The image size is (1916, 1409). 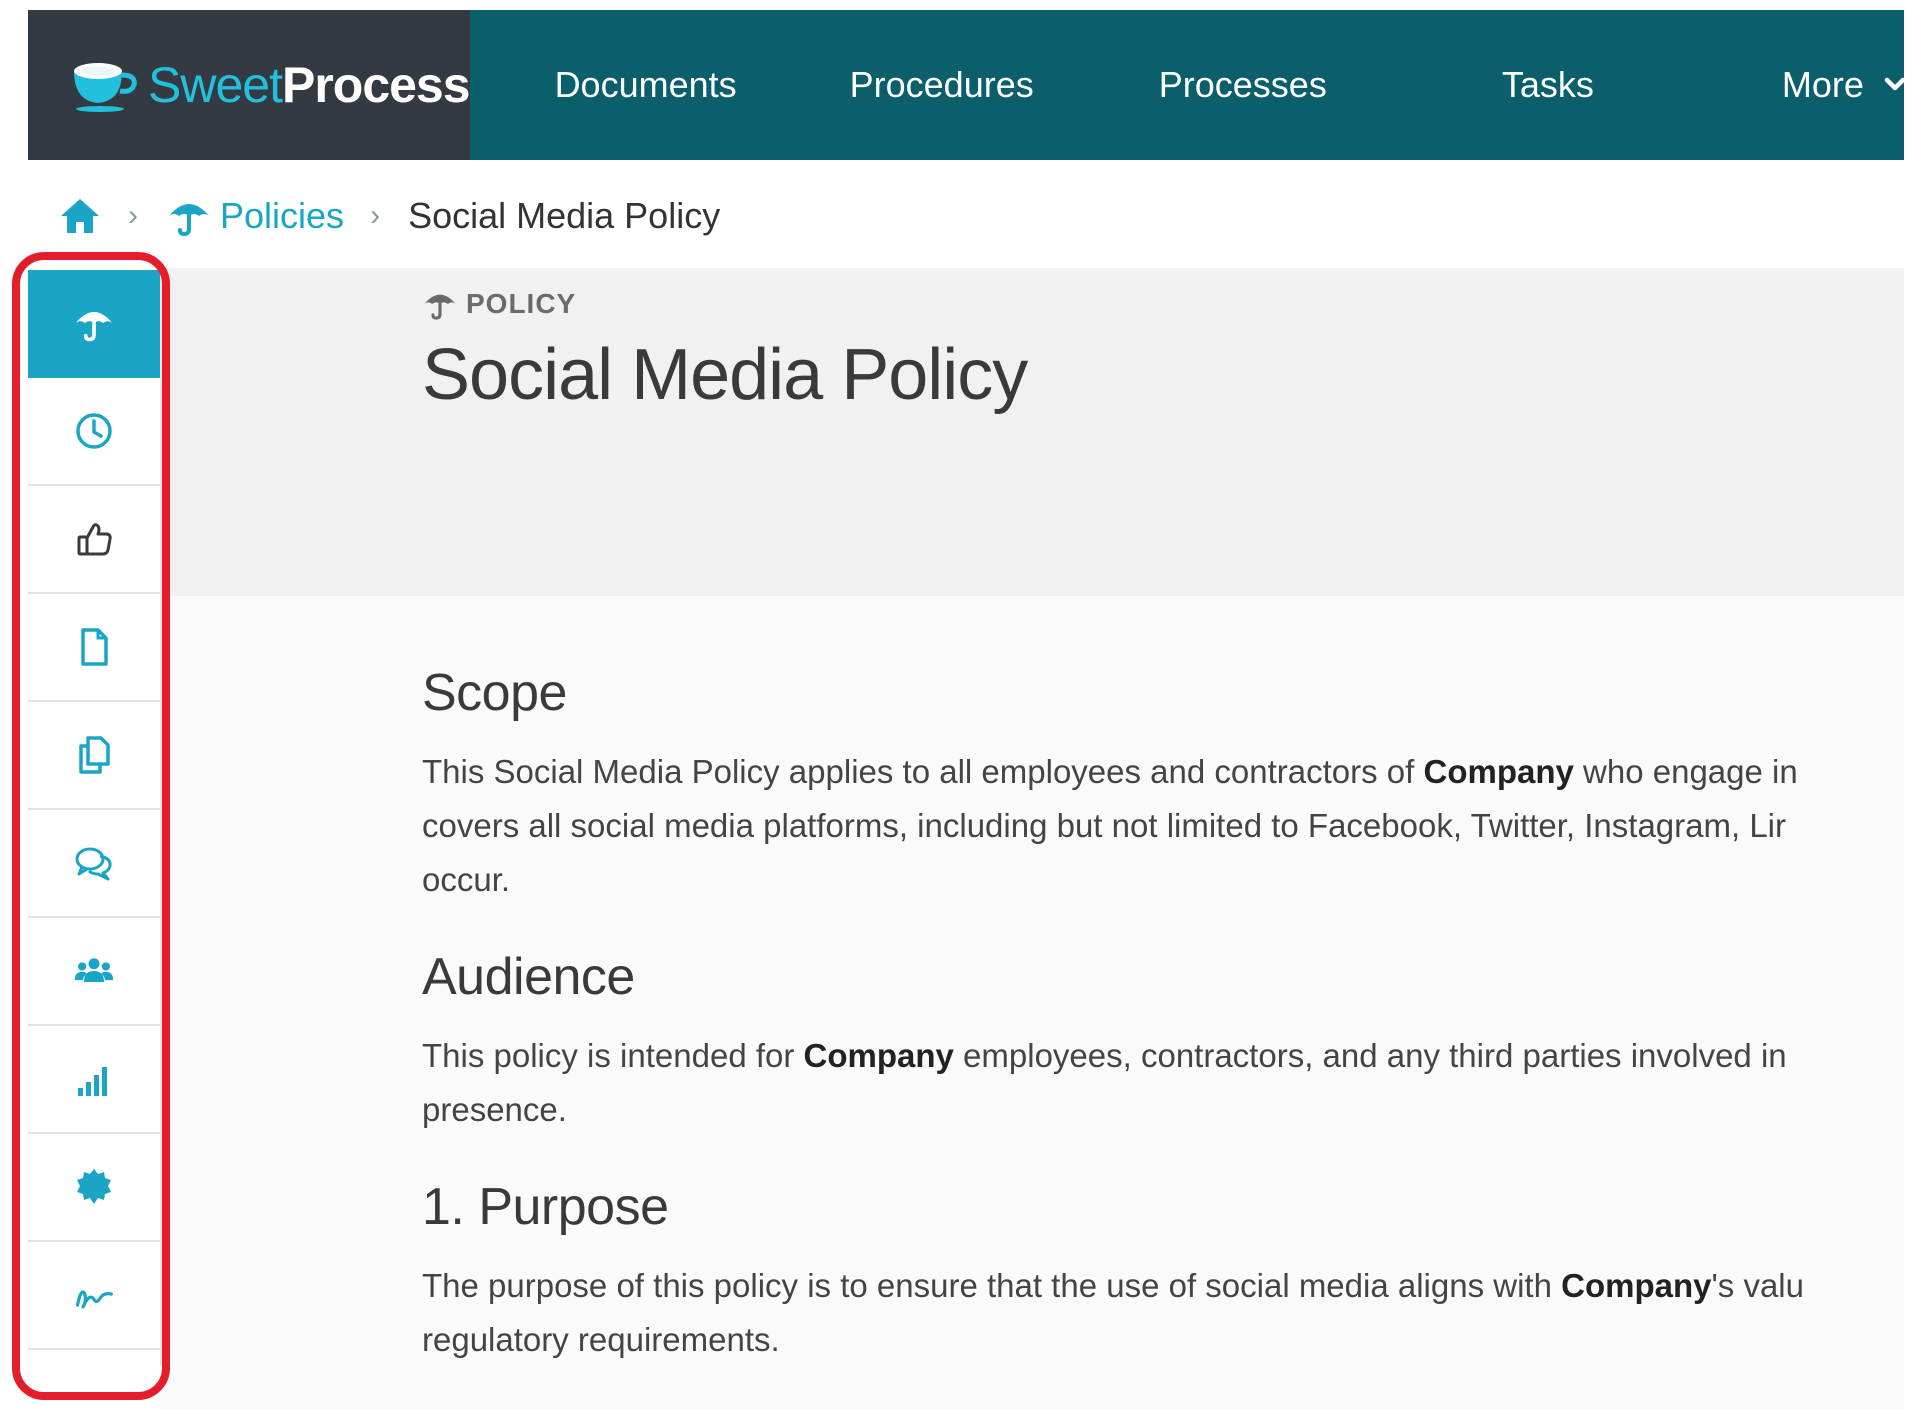 I want to click on policy-type-label: POLICY, so click(x=499, y=304).